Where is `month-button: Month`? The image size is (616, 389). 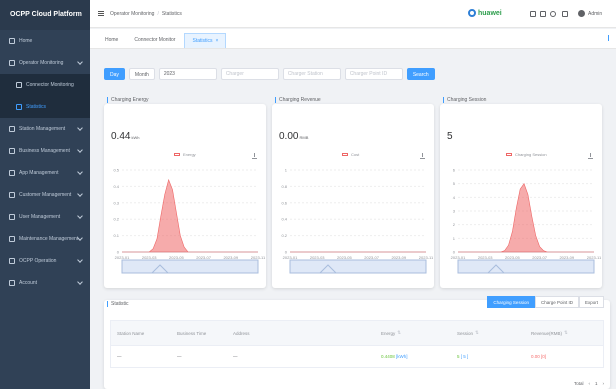 month-button: Month is located at coordinates (141, 74).